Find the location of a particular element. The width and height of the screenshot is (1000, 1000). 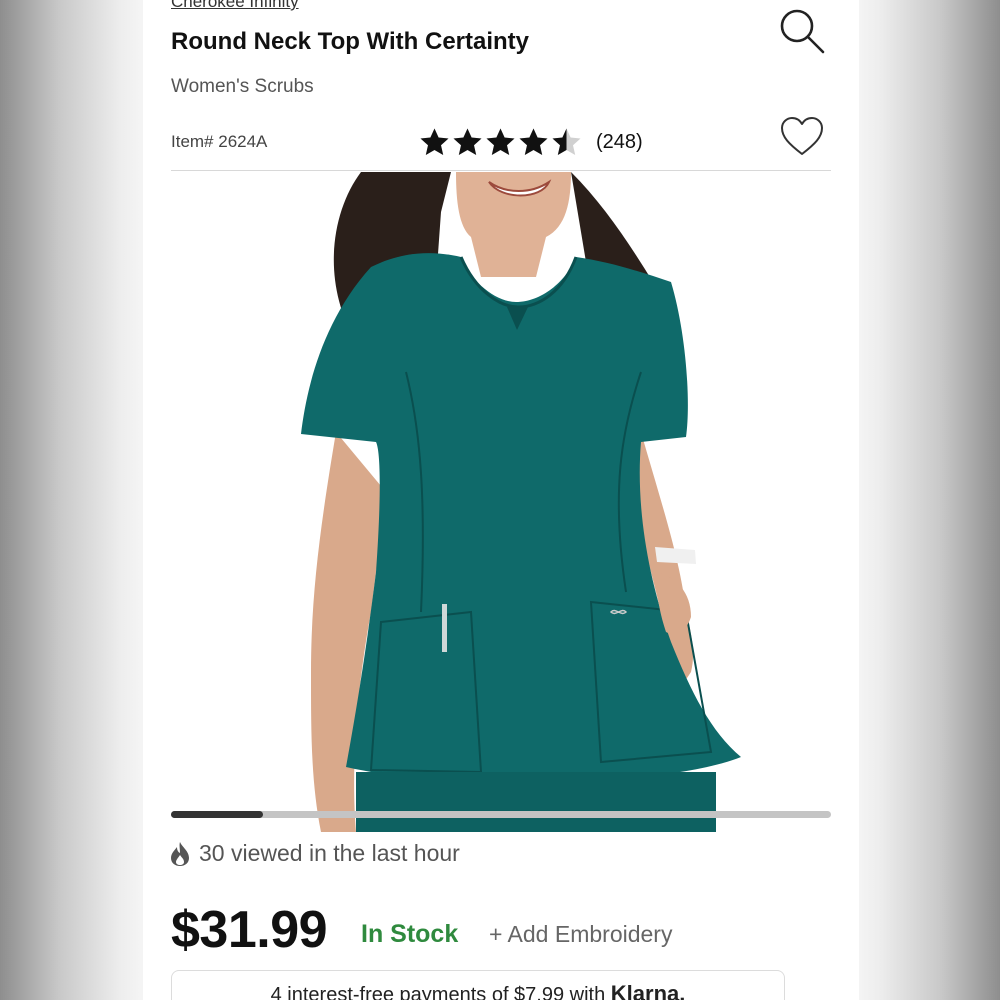

header-divider is located at coordinates (501, 170).